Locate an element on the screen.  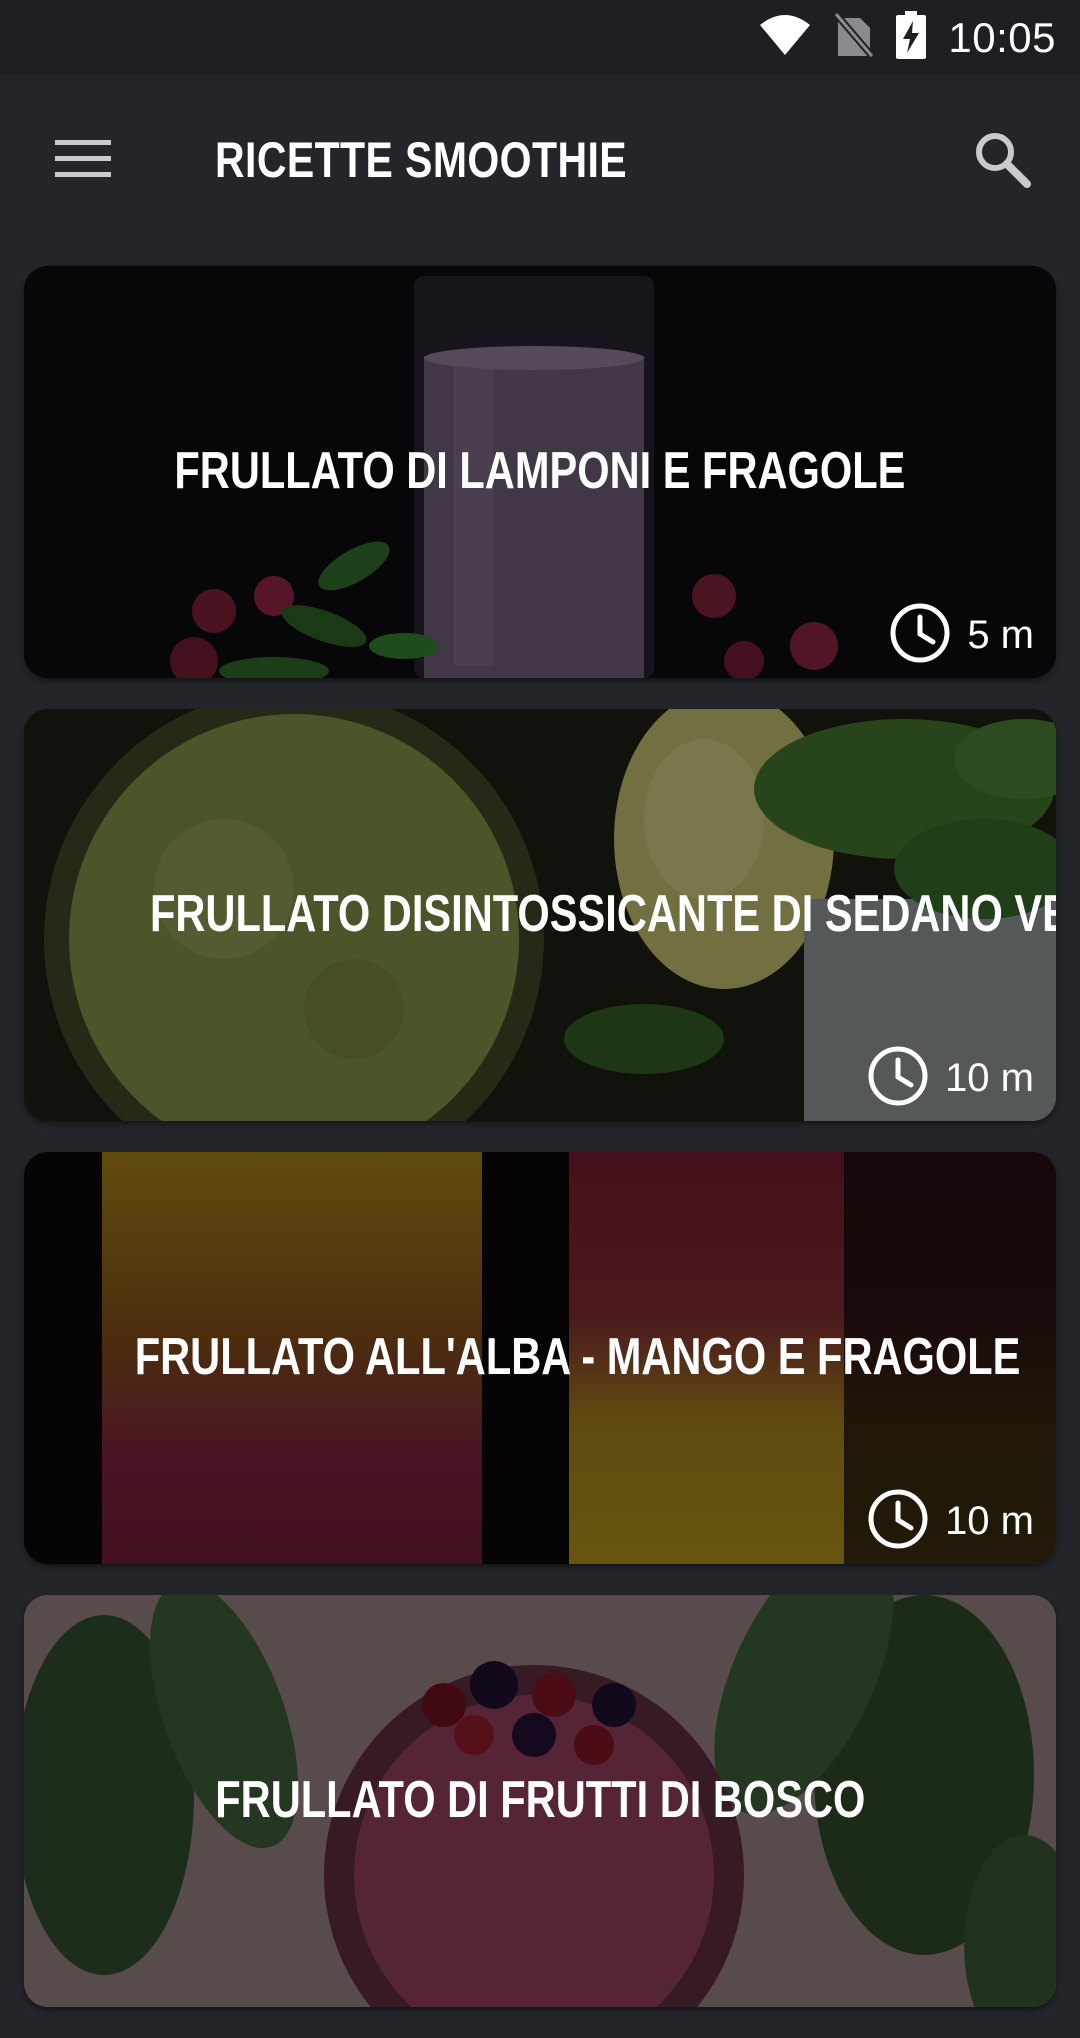
status-icons: 10:05 is located at coordinates (907, 37).